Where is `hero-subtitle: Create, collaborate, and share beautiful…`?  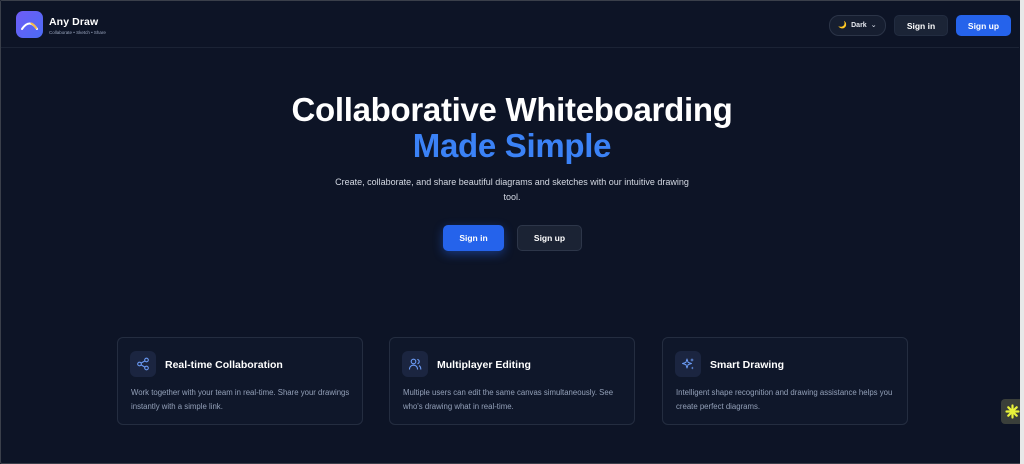 hero-subtitle: Create, collaborate, and share beautiful… is located at coordinates (512, 189).